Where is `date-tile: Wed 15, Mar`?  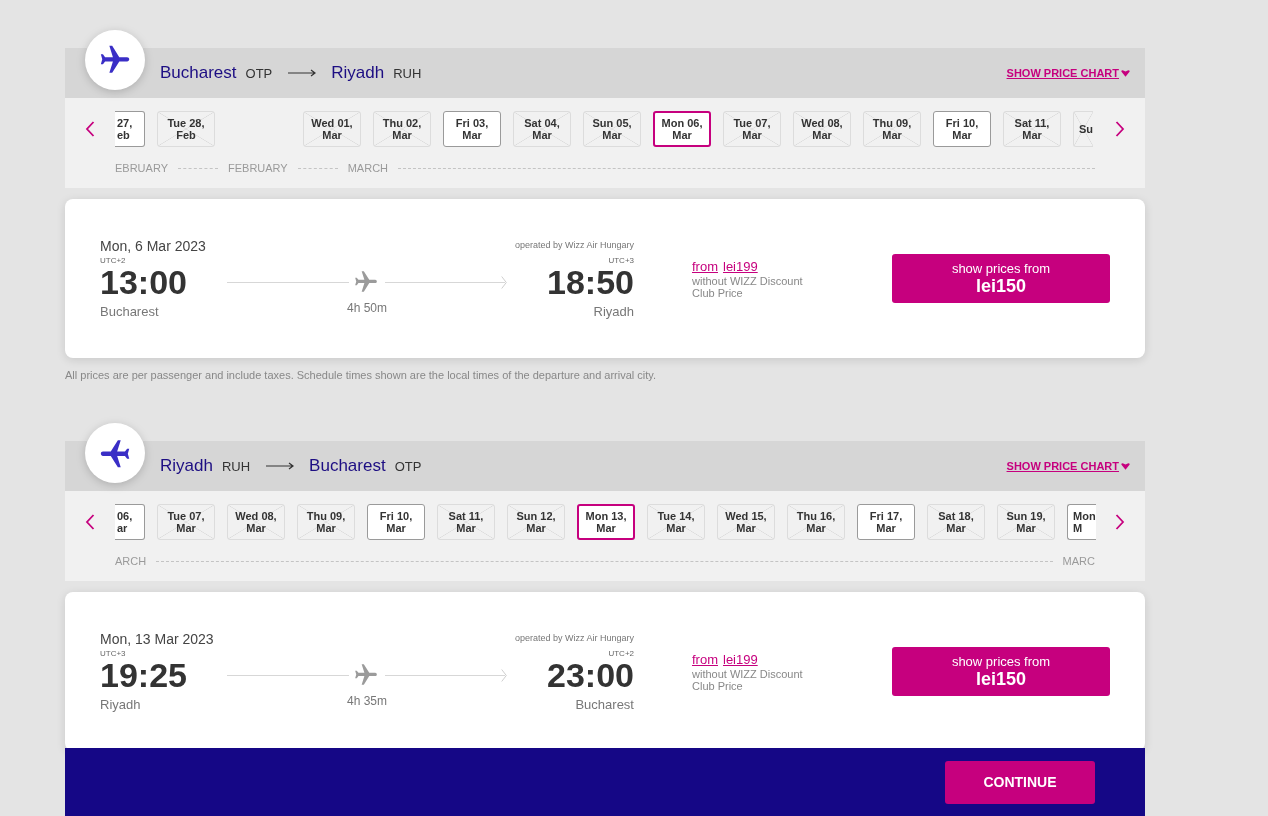 date-tile: Wed 15, Mar is located at coordinates (746, 522).